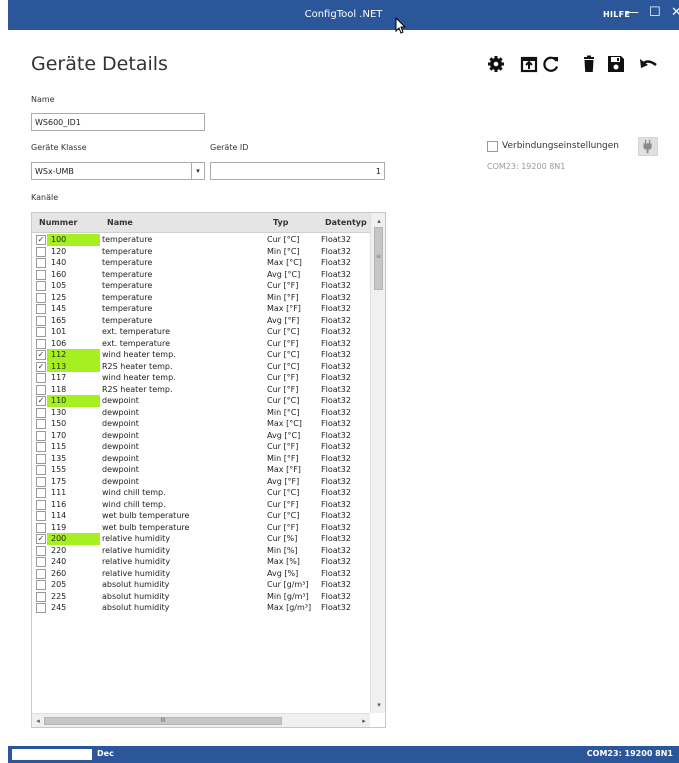 The height and width of the screenshot is (763, 679). What do you see at coordinates (648, 146) in the screenshot?
I see `connect-button` at bounding box center [648, 146].